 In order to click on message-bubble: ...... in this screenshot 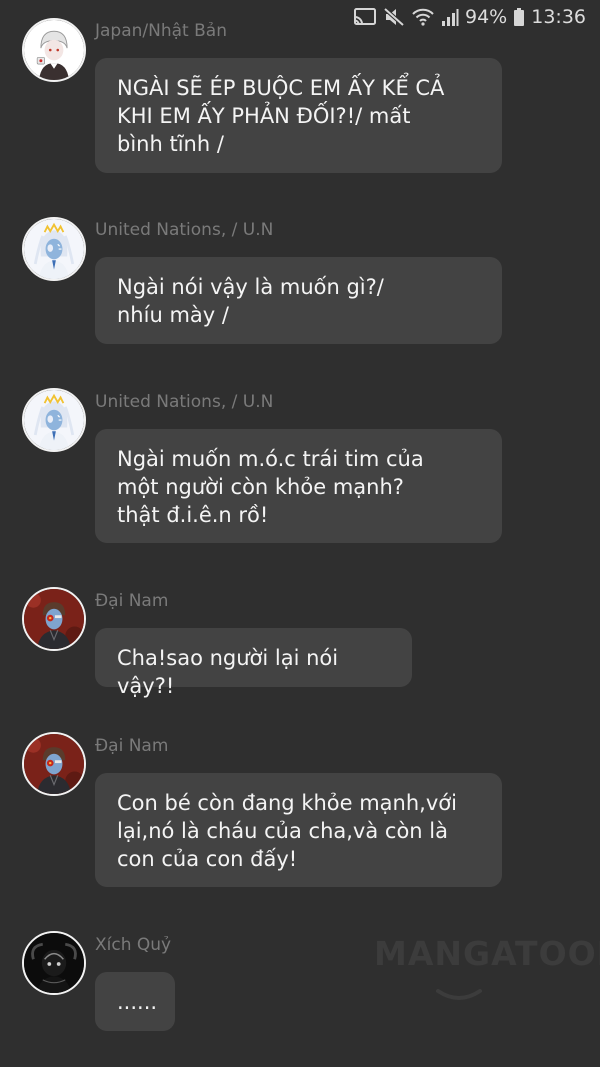, I will do `click(135, 1001)`.